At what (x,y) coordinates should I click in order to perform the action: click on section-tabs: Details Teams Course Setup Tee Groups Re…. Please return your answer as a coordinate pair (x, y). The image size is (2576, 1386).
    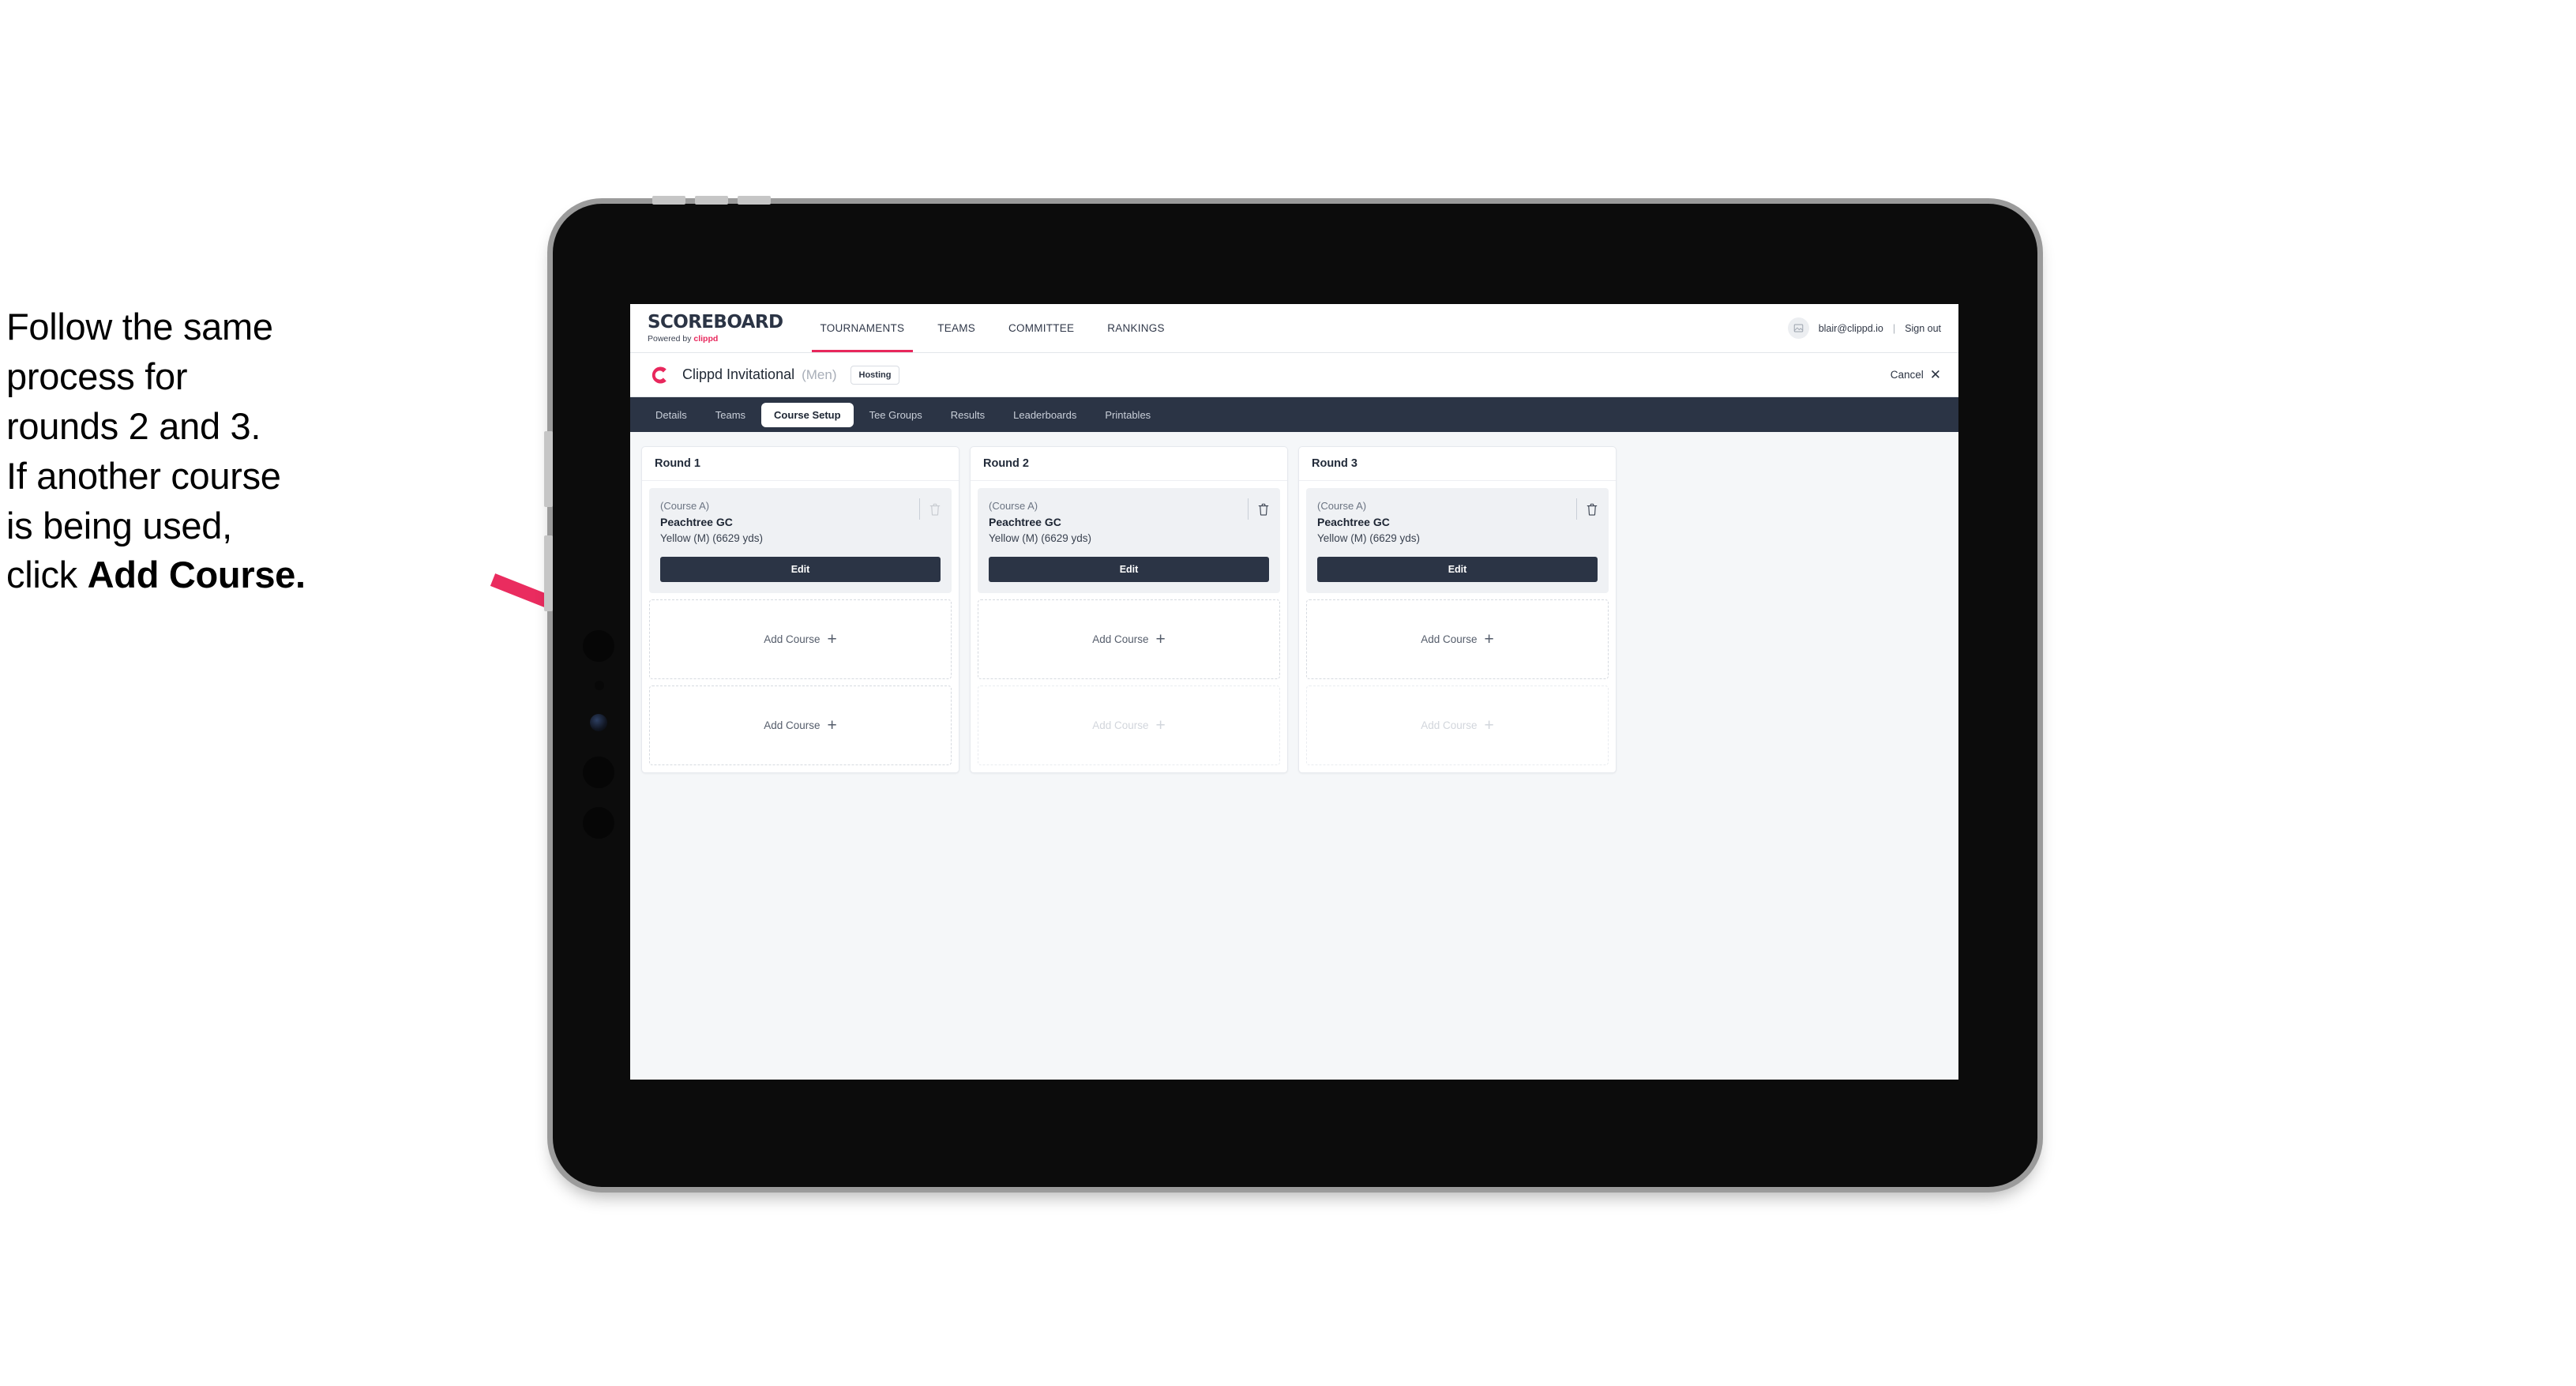
    Looking at the image, I should click on (1294, 414).